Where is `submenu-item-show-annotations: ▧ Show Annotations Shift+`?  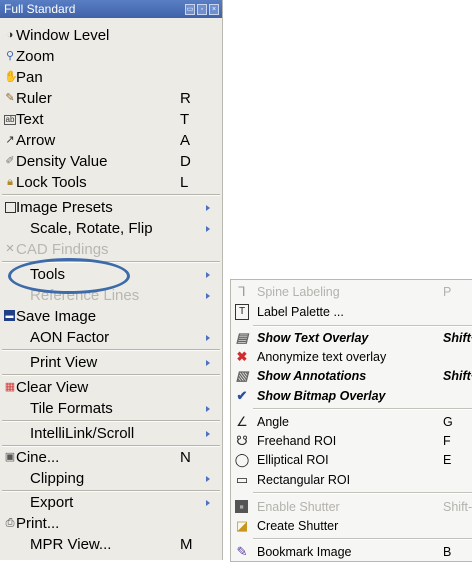 submenu-item-show-annotations: ▧ Show Annotations Shift+ is located at coordinates (351, 376).